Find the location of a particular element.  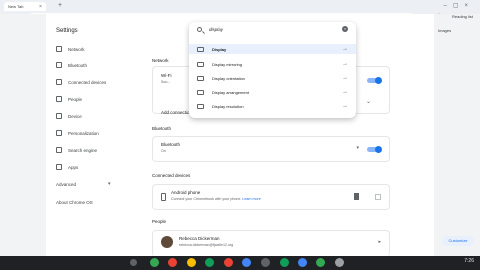

bluetooth-row: Bluetooth On is located at coordinates (271, 147).